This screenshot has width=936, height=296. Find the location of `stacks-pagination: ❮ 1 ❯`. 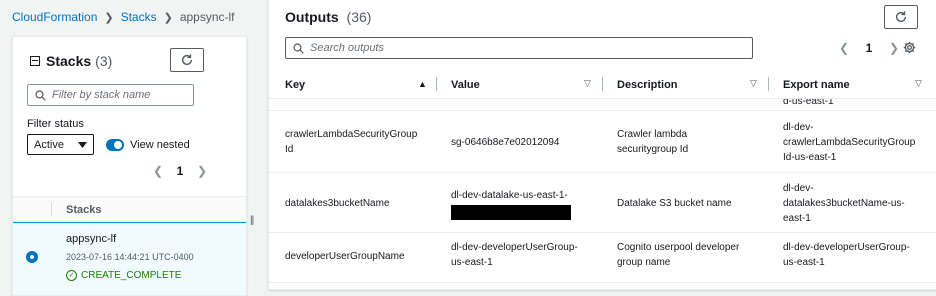

stacks-pagination: ❮ 1 ❯ is located at coordinates (180, 171).